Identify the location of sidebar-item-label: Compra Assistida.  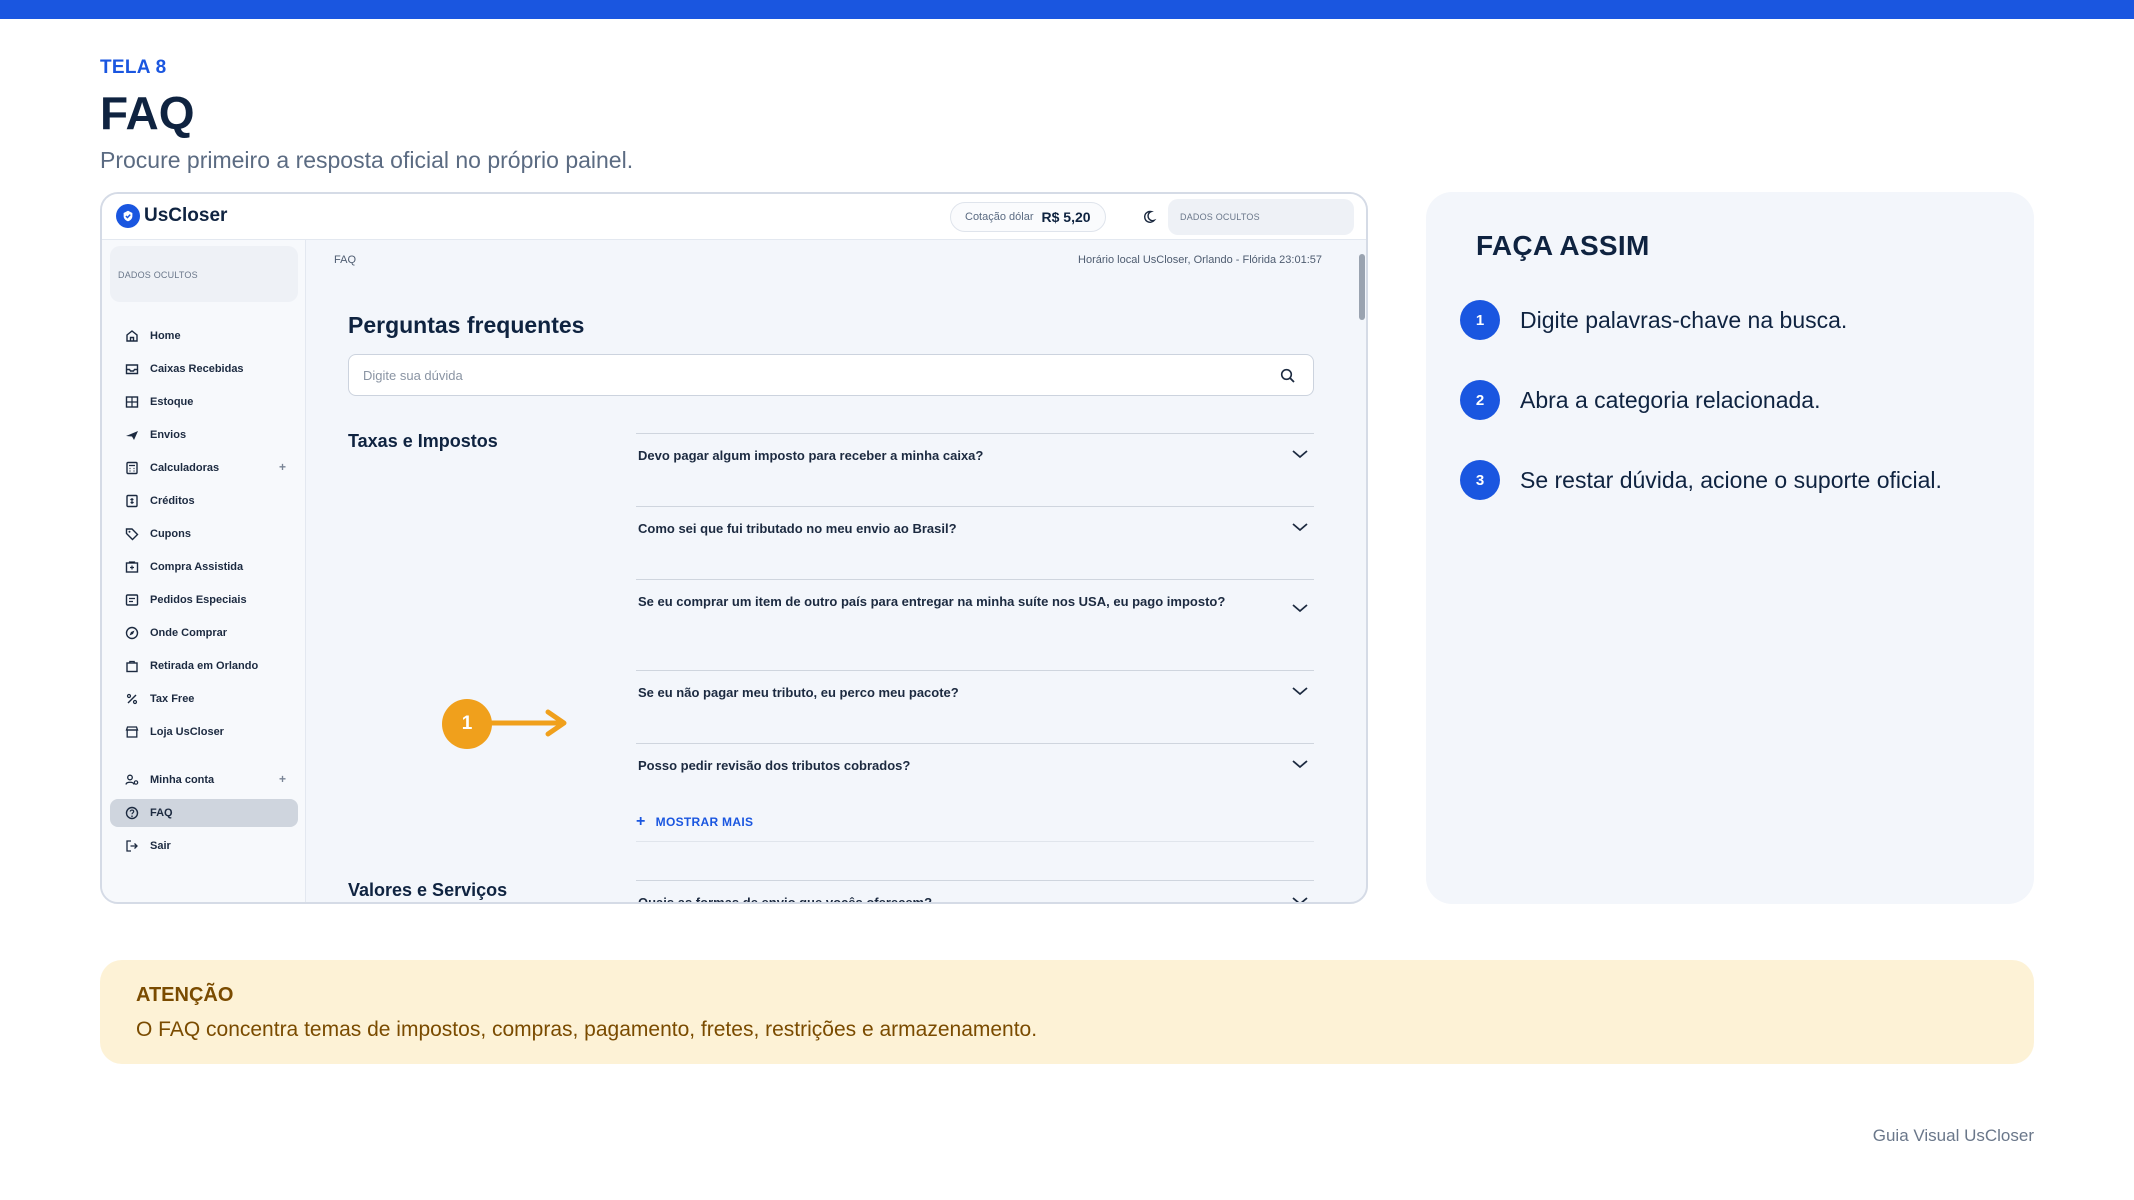
(197, 567).